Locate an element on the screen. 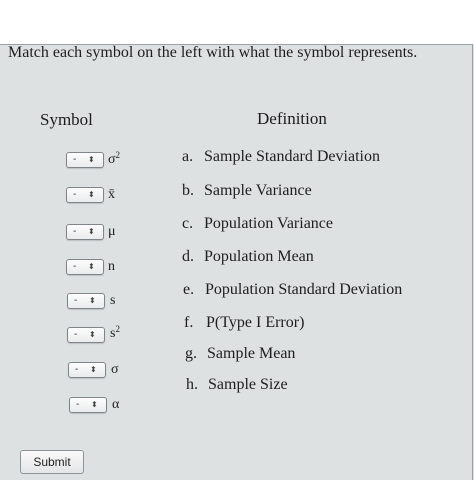 Image resolution: width=474 pixels, height=480 pixels. definition-item: a. Sample Standard Deviation is located at coordinates (281, 157).